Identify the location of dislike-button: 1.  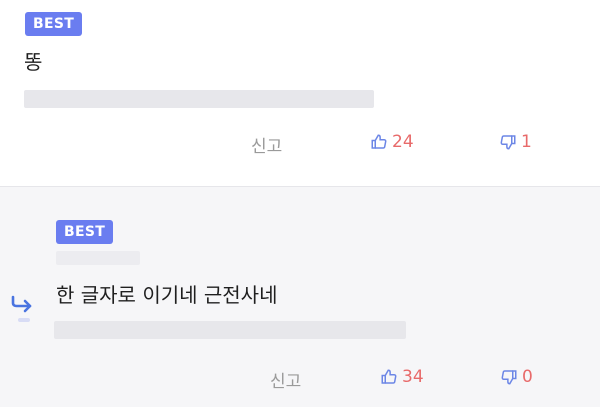
(515, 142).